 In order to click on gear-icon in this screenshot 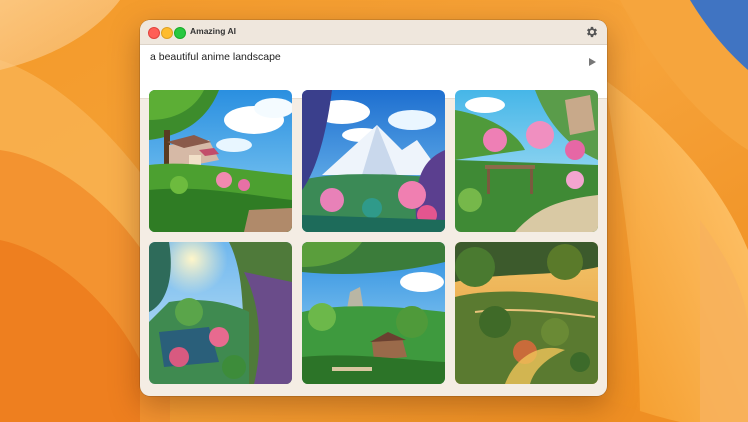, I will do `click(592, 32)`.